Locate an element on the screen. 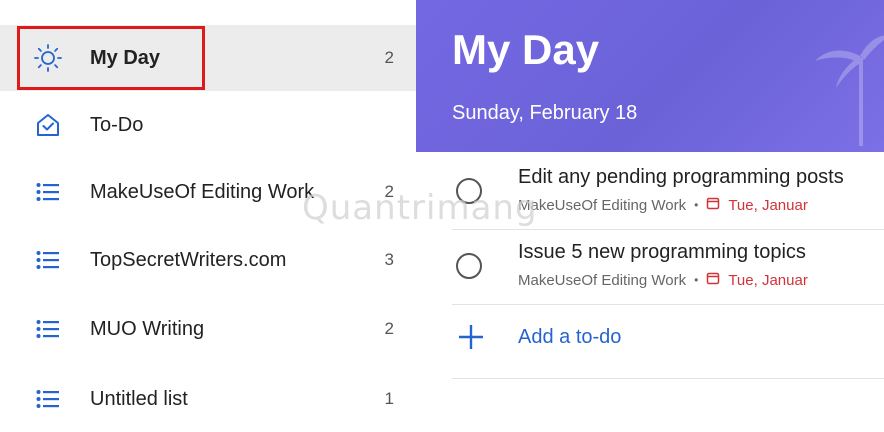  task-title: Edit any pending programming posts is located at coordinates (681, 177).